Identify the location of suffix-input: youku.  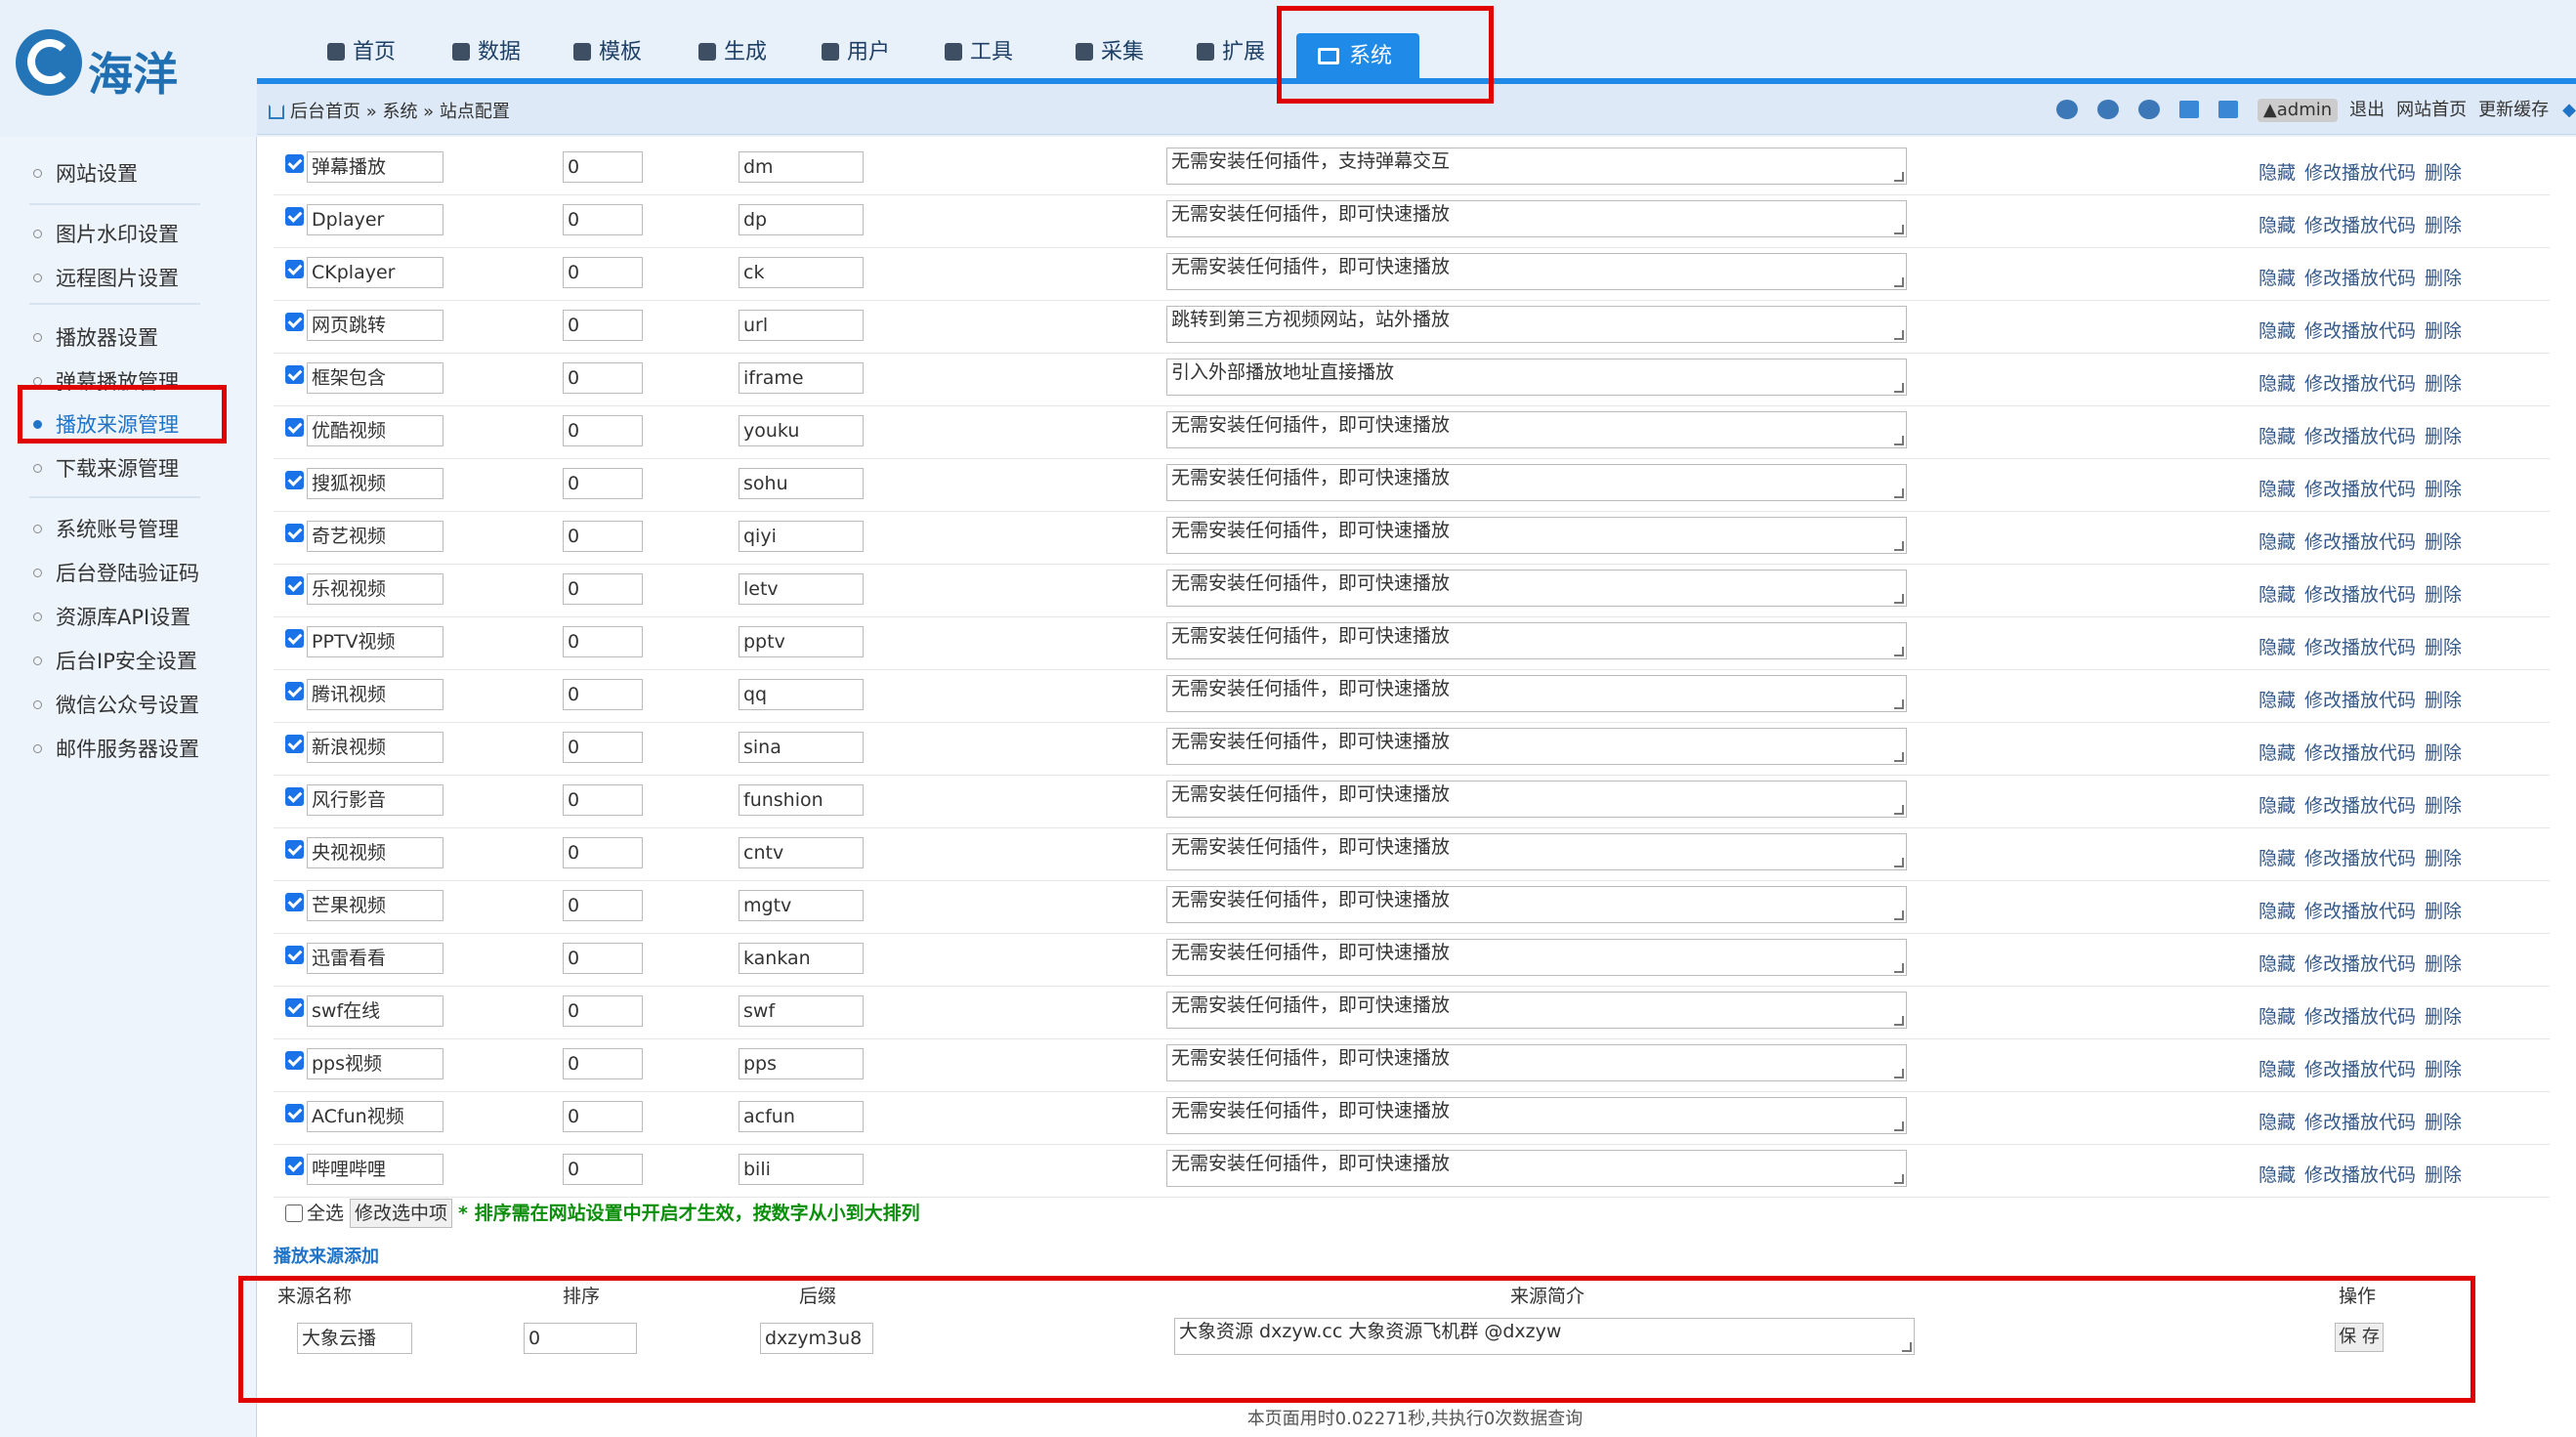
(801, 431).